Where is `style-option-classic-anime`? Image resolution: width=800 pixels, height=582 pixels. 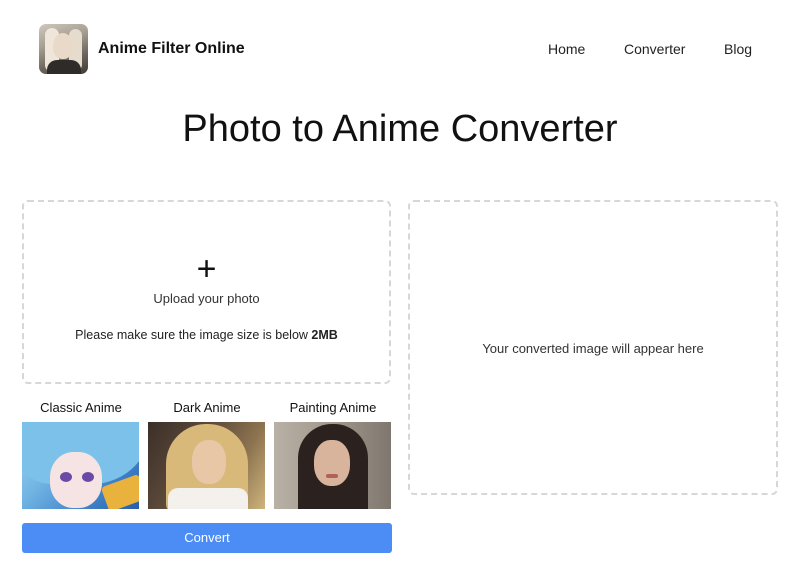 style-option-classic-anime is located at coordinates (80, 465).